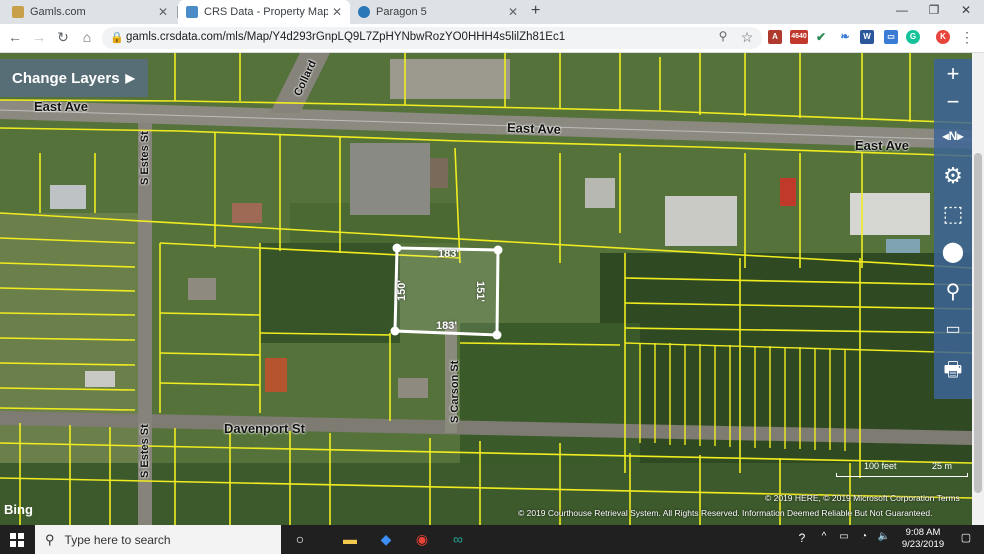 The width and height of the screenshot is (984, 554). I want to click on street-label-s-estes-bottom: S Estes St, so click(145, 451).